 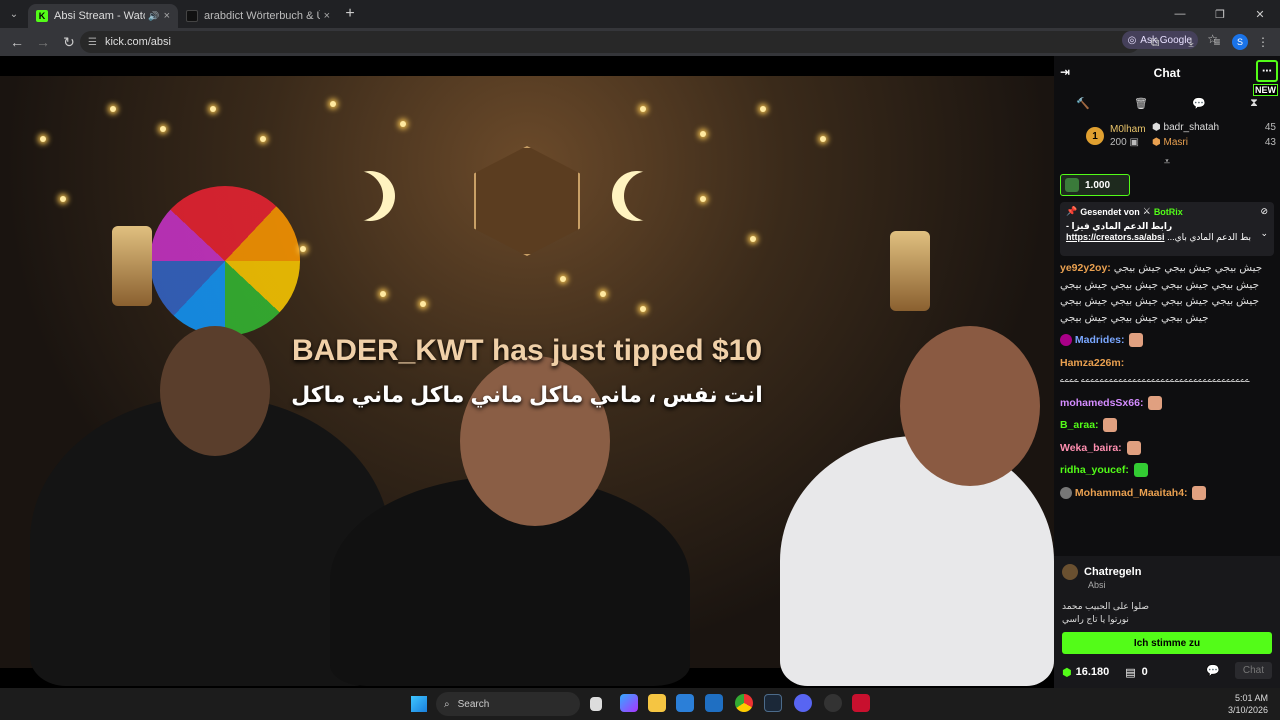 I want to click on copilot-icon, so click(x=629, y=703).